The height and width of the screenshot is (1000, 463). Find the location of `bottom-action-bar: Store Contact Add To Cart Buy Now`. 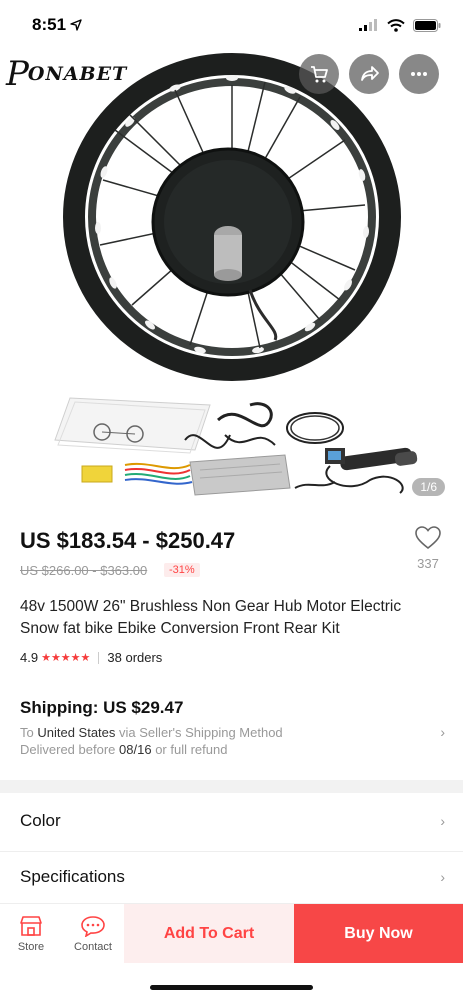

bottom-action-bar: Store Contact Add To Cart Buy Now is located at coordinates (231, 933).